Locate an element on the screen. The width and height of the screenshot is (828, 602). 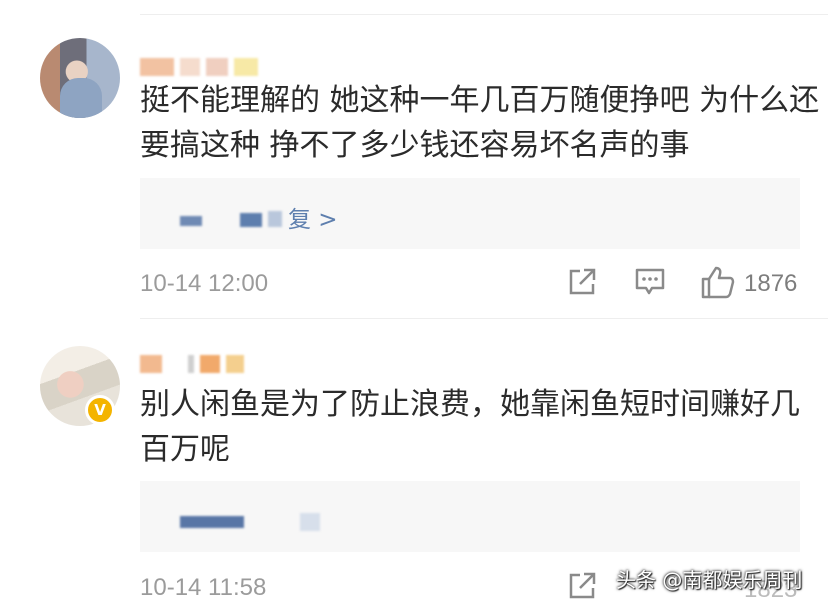
comment-text: 别人闲鱼是为了防止浪费，她靠闲鱼短时间赚好几百万呢 is located at coordinates (470, 427).